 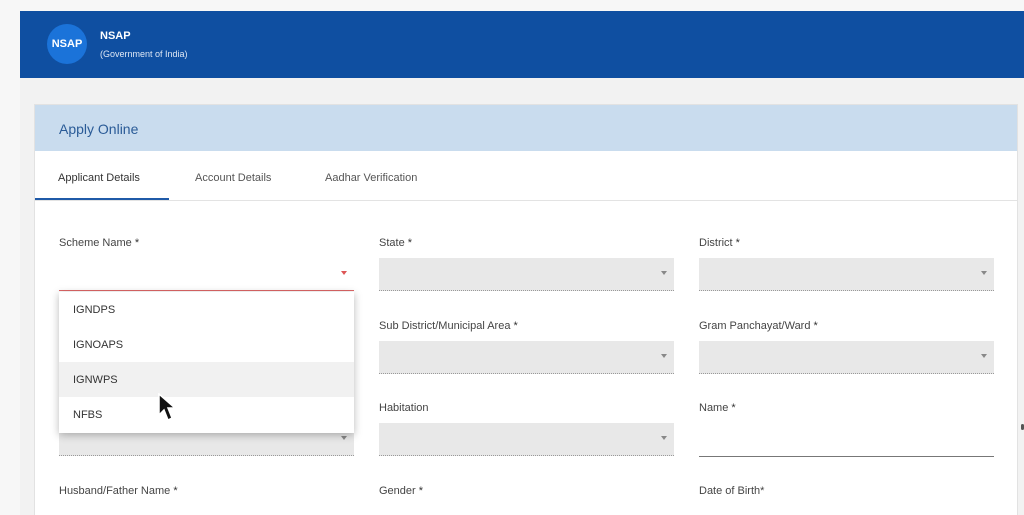 I want to click on name-input, so click(x=846, y=440).